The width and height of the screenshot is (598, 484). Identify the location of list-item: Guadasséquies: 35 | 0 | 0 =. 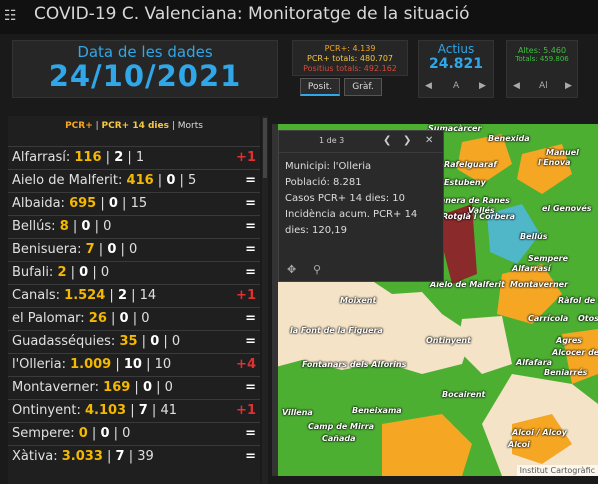
(134, 341).